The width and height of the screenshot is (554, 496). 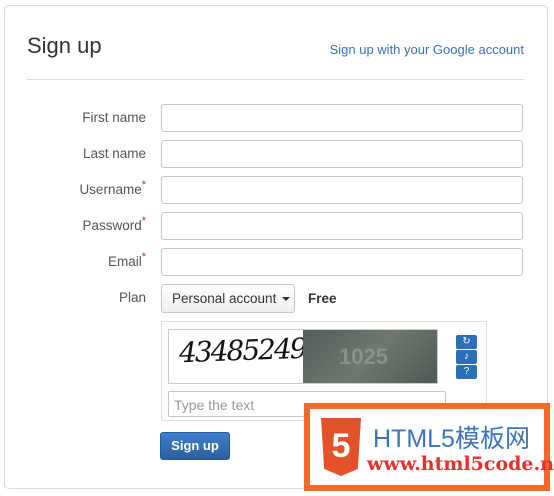 I want to click on last-name-input, so click(x=342, y=154).